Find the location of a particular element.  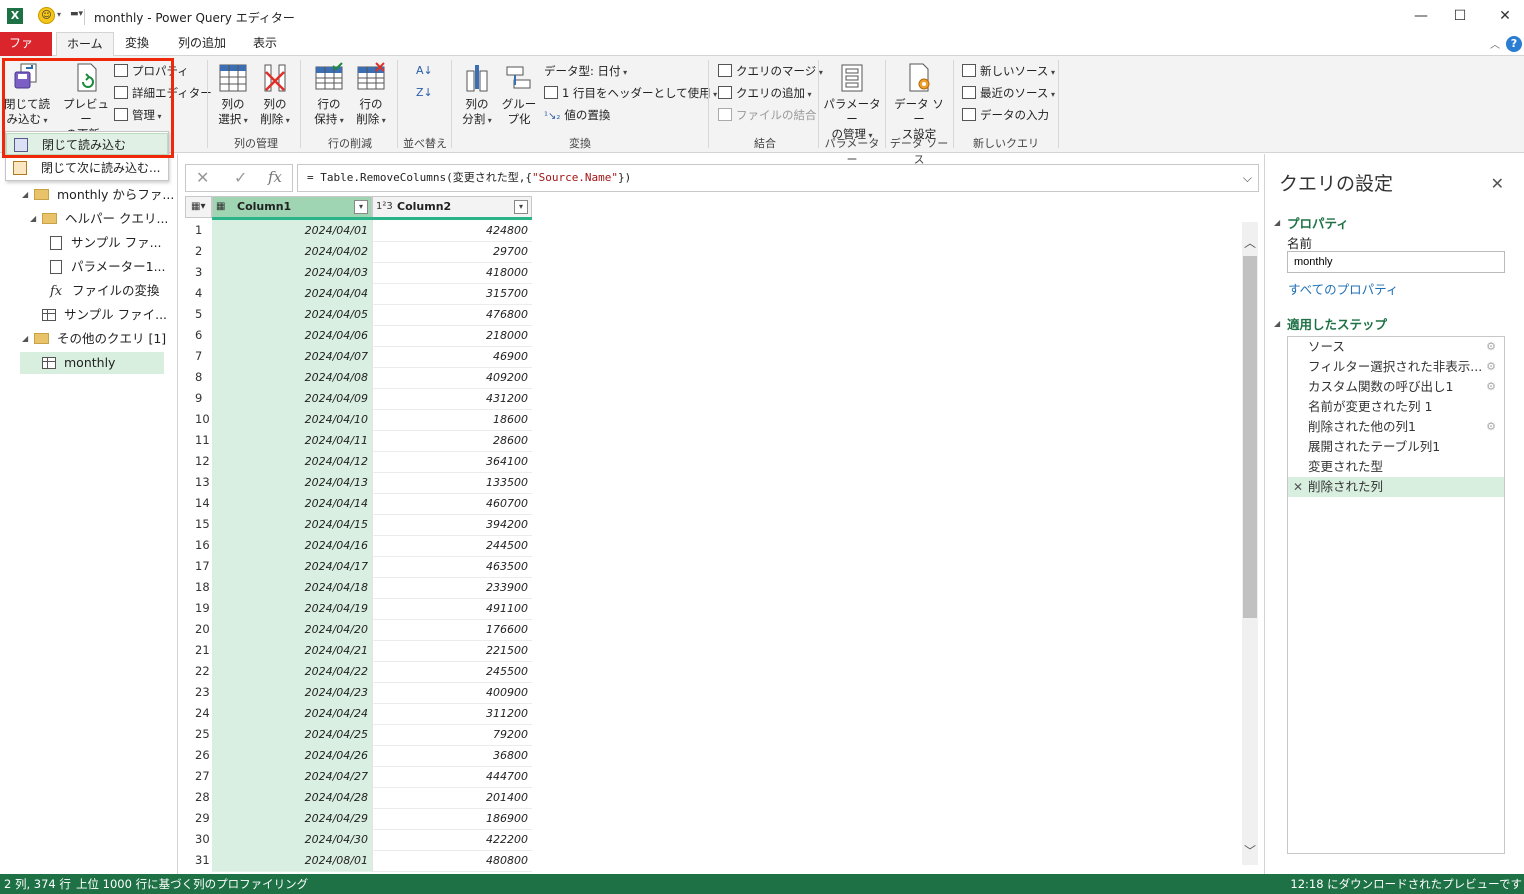

column1-cell: 2024/04/16 is located at coordinates (292, 546).